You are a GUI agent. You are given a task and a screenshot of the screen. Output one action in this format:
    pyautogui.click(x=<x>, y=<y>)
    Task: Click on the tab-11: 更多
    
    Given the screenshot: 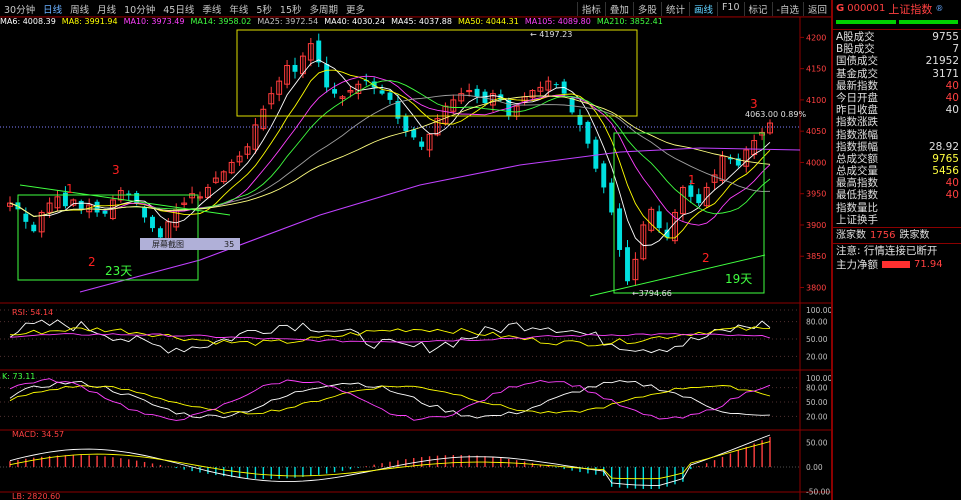 What is the action you would take?
    pyautogui.click(x=355, y=9)
    